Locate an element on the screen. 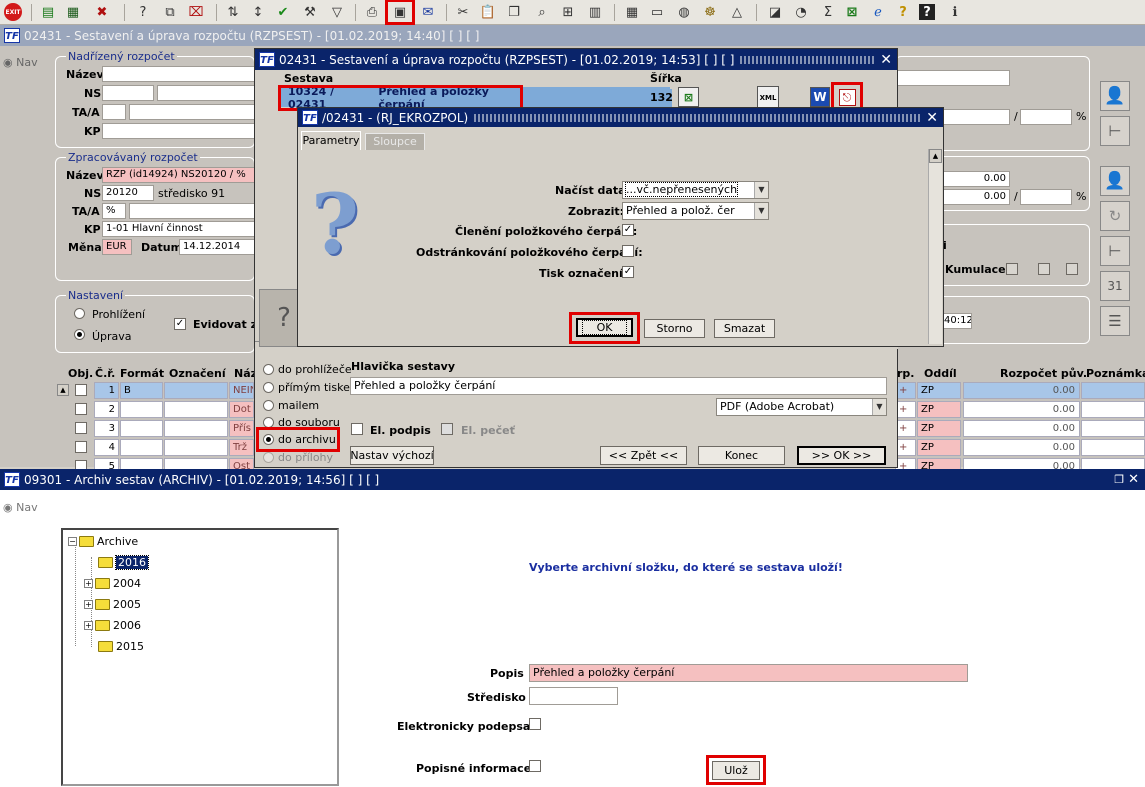  ie-icon: ℯ is located at coordinates (878, 12).